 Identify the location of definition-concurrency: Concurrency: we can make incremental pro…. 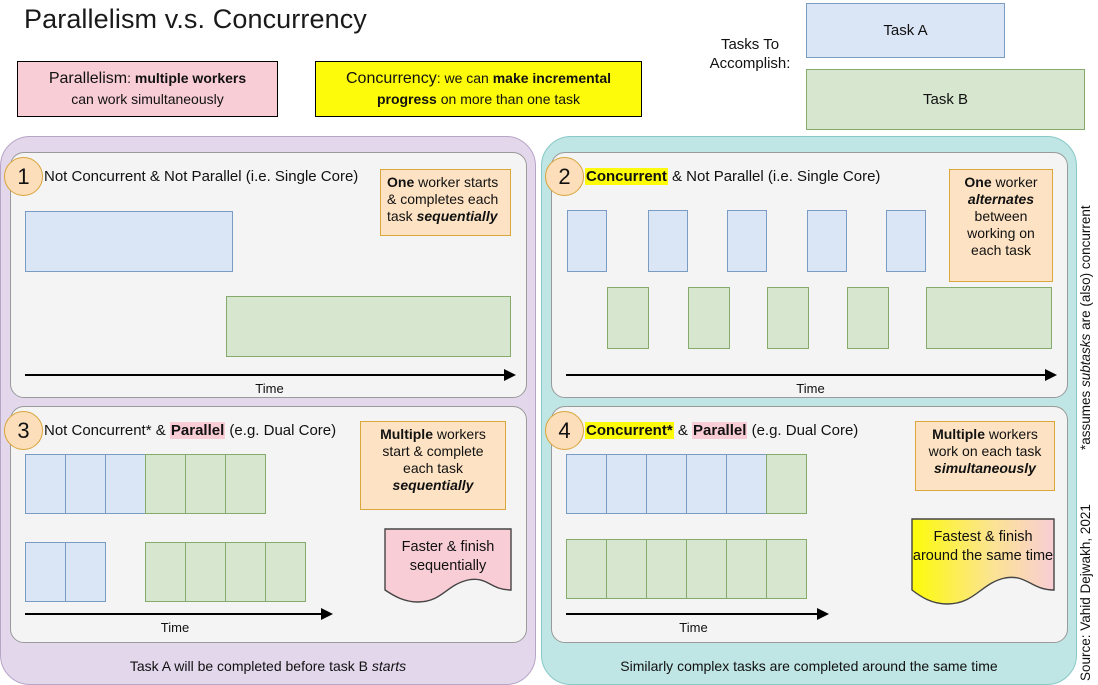
(478, 89).